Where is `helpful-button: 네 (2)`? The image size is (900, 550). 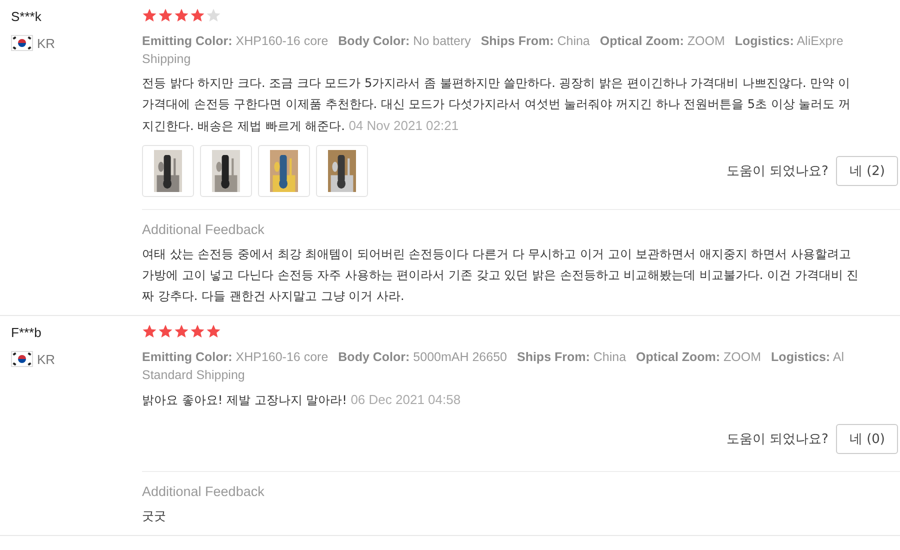
helpful-button: 네 (2) is located at coordinates (867, 171).